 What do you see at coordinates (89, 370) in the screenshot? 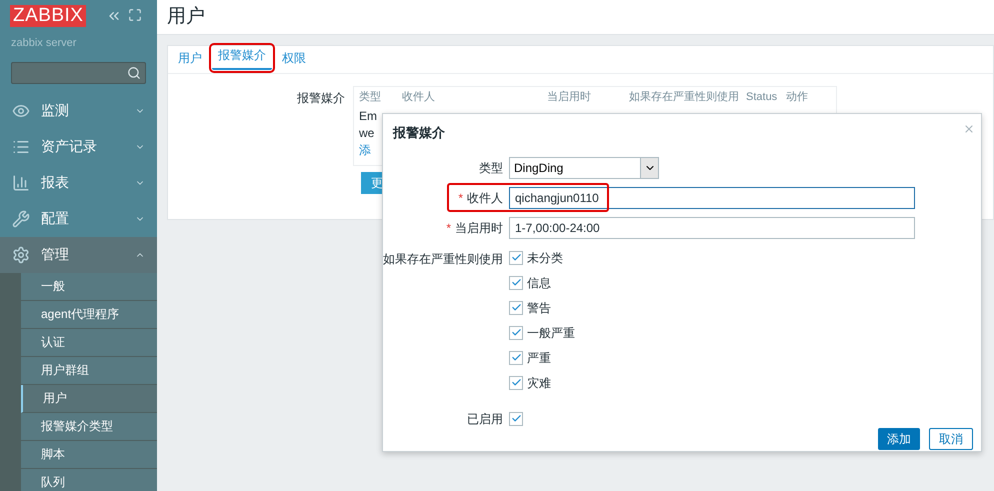
I see `submenu-item: 用户群组` at bounding box center [89, 370].